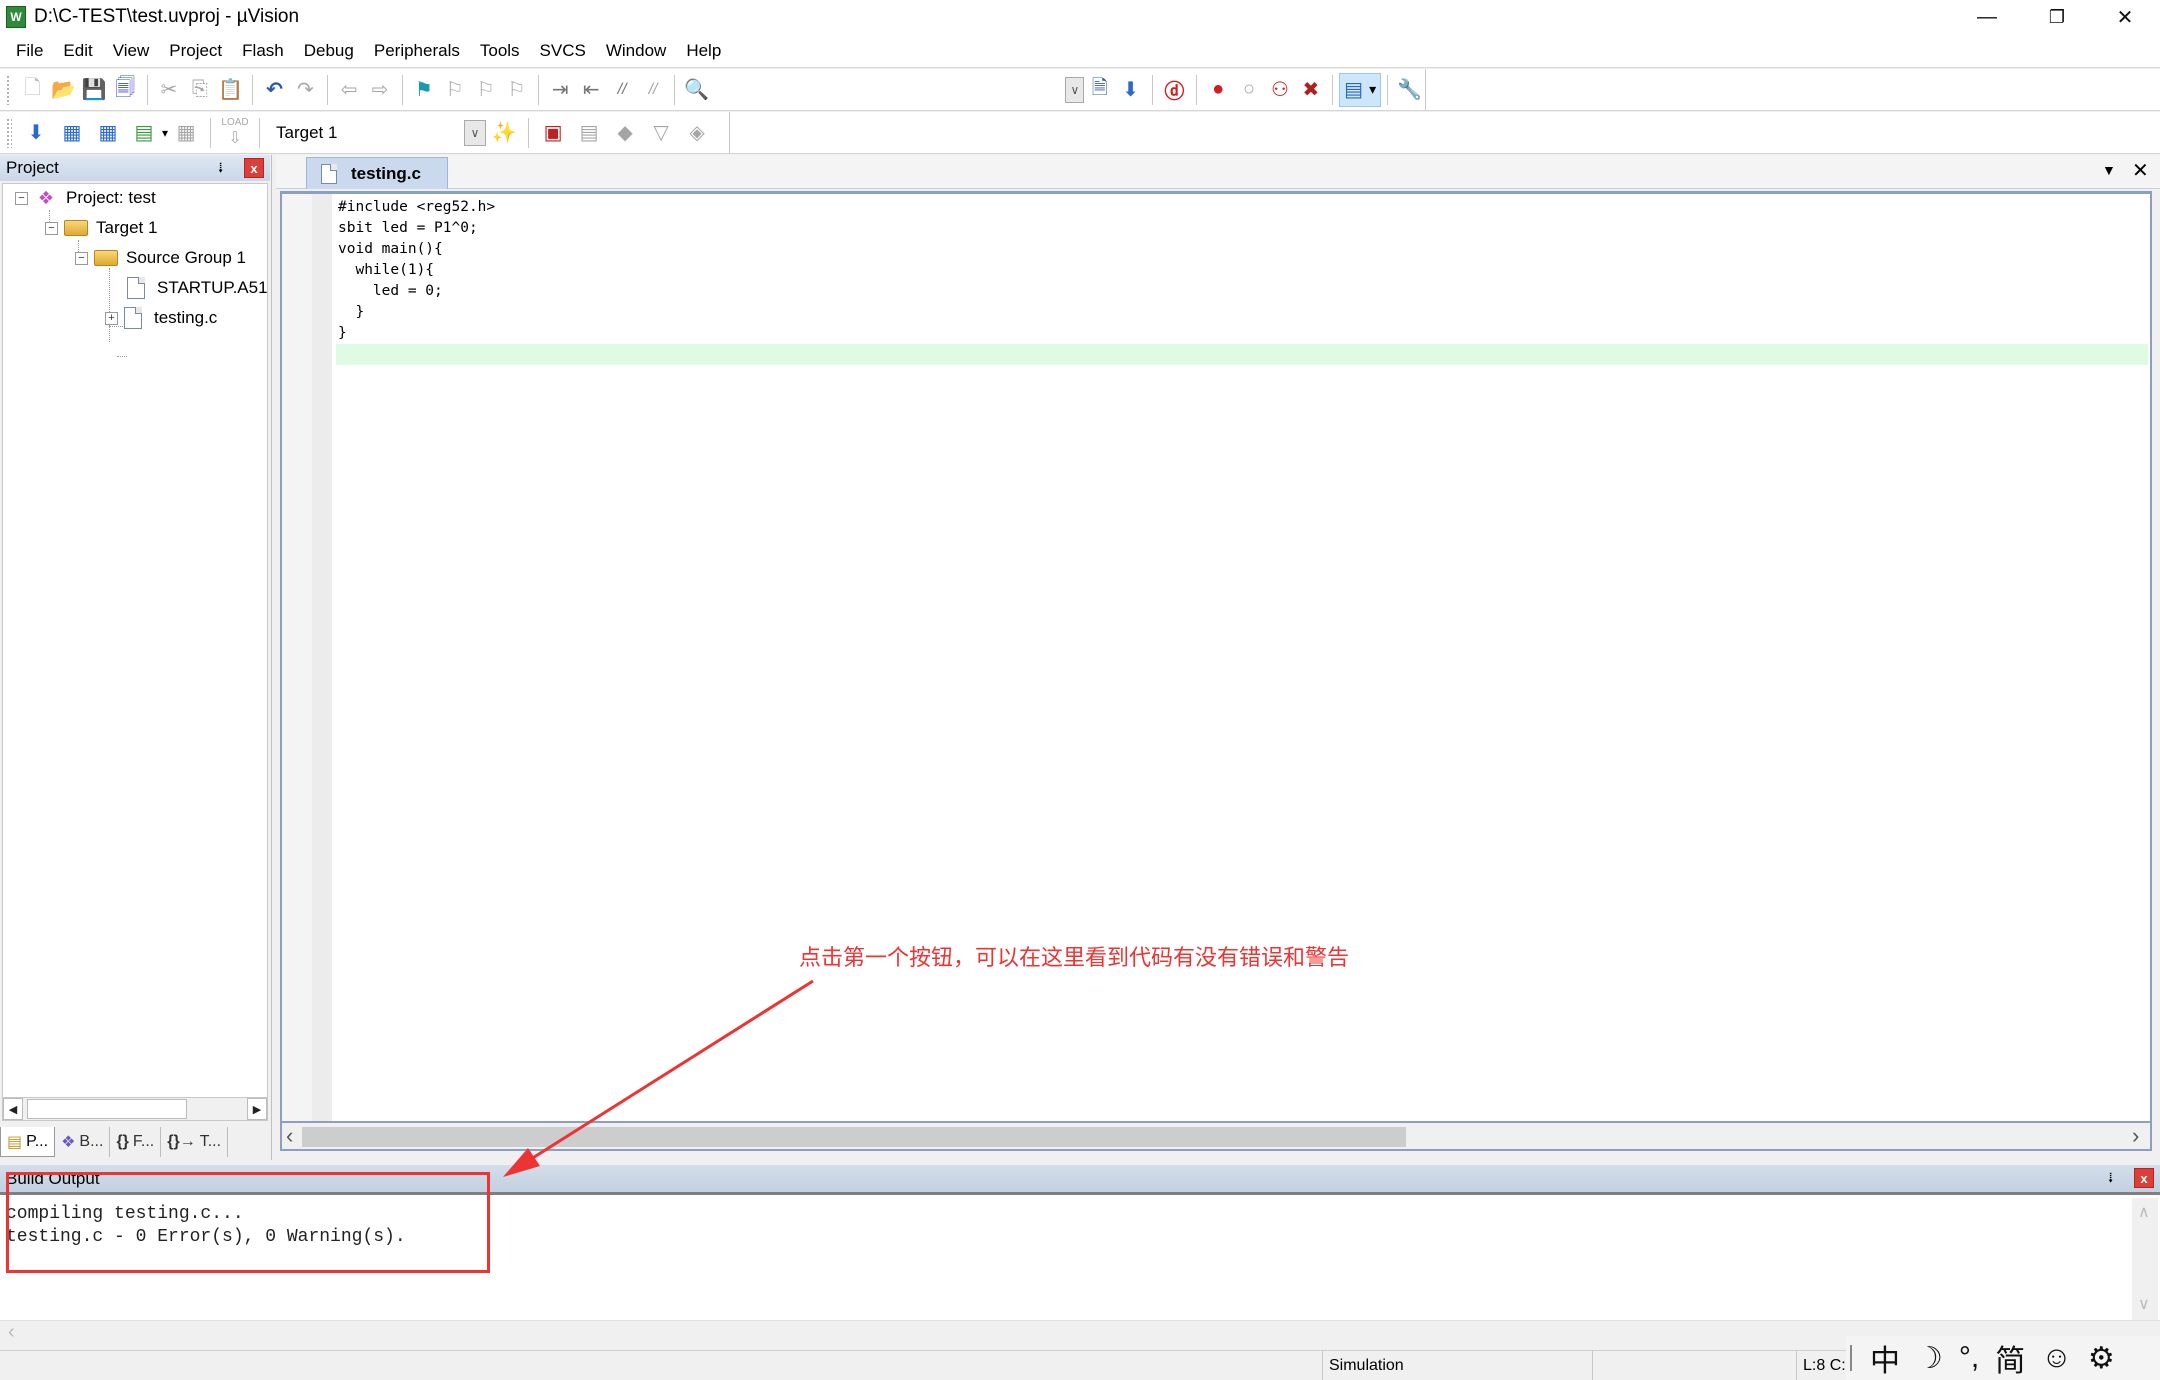  I want to click on enable-breakpoint-button: ○, so click(1249, 90).